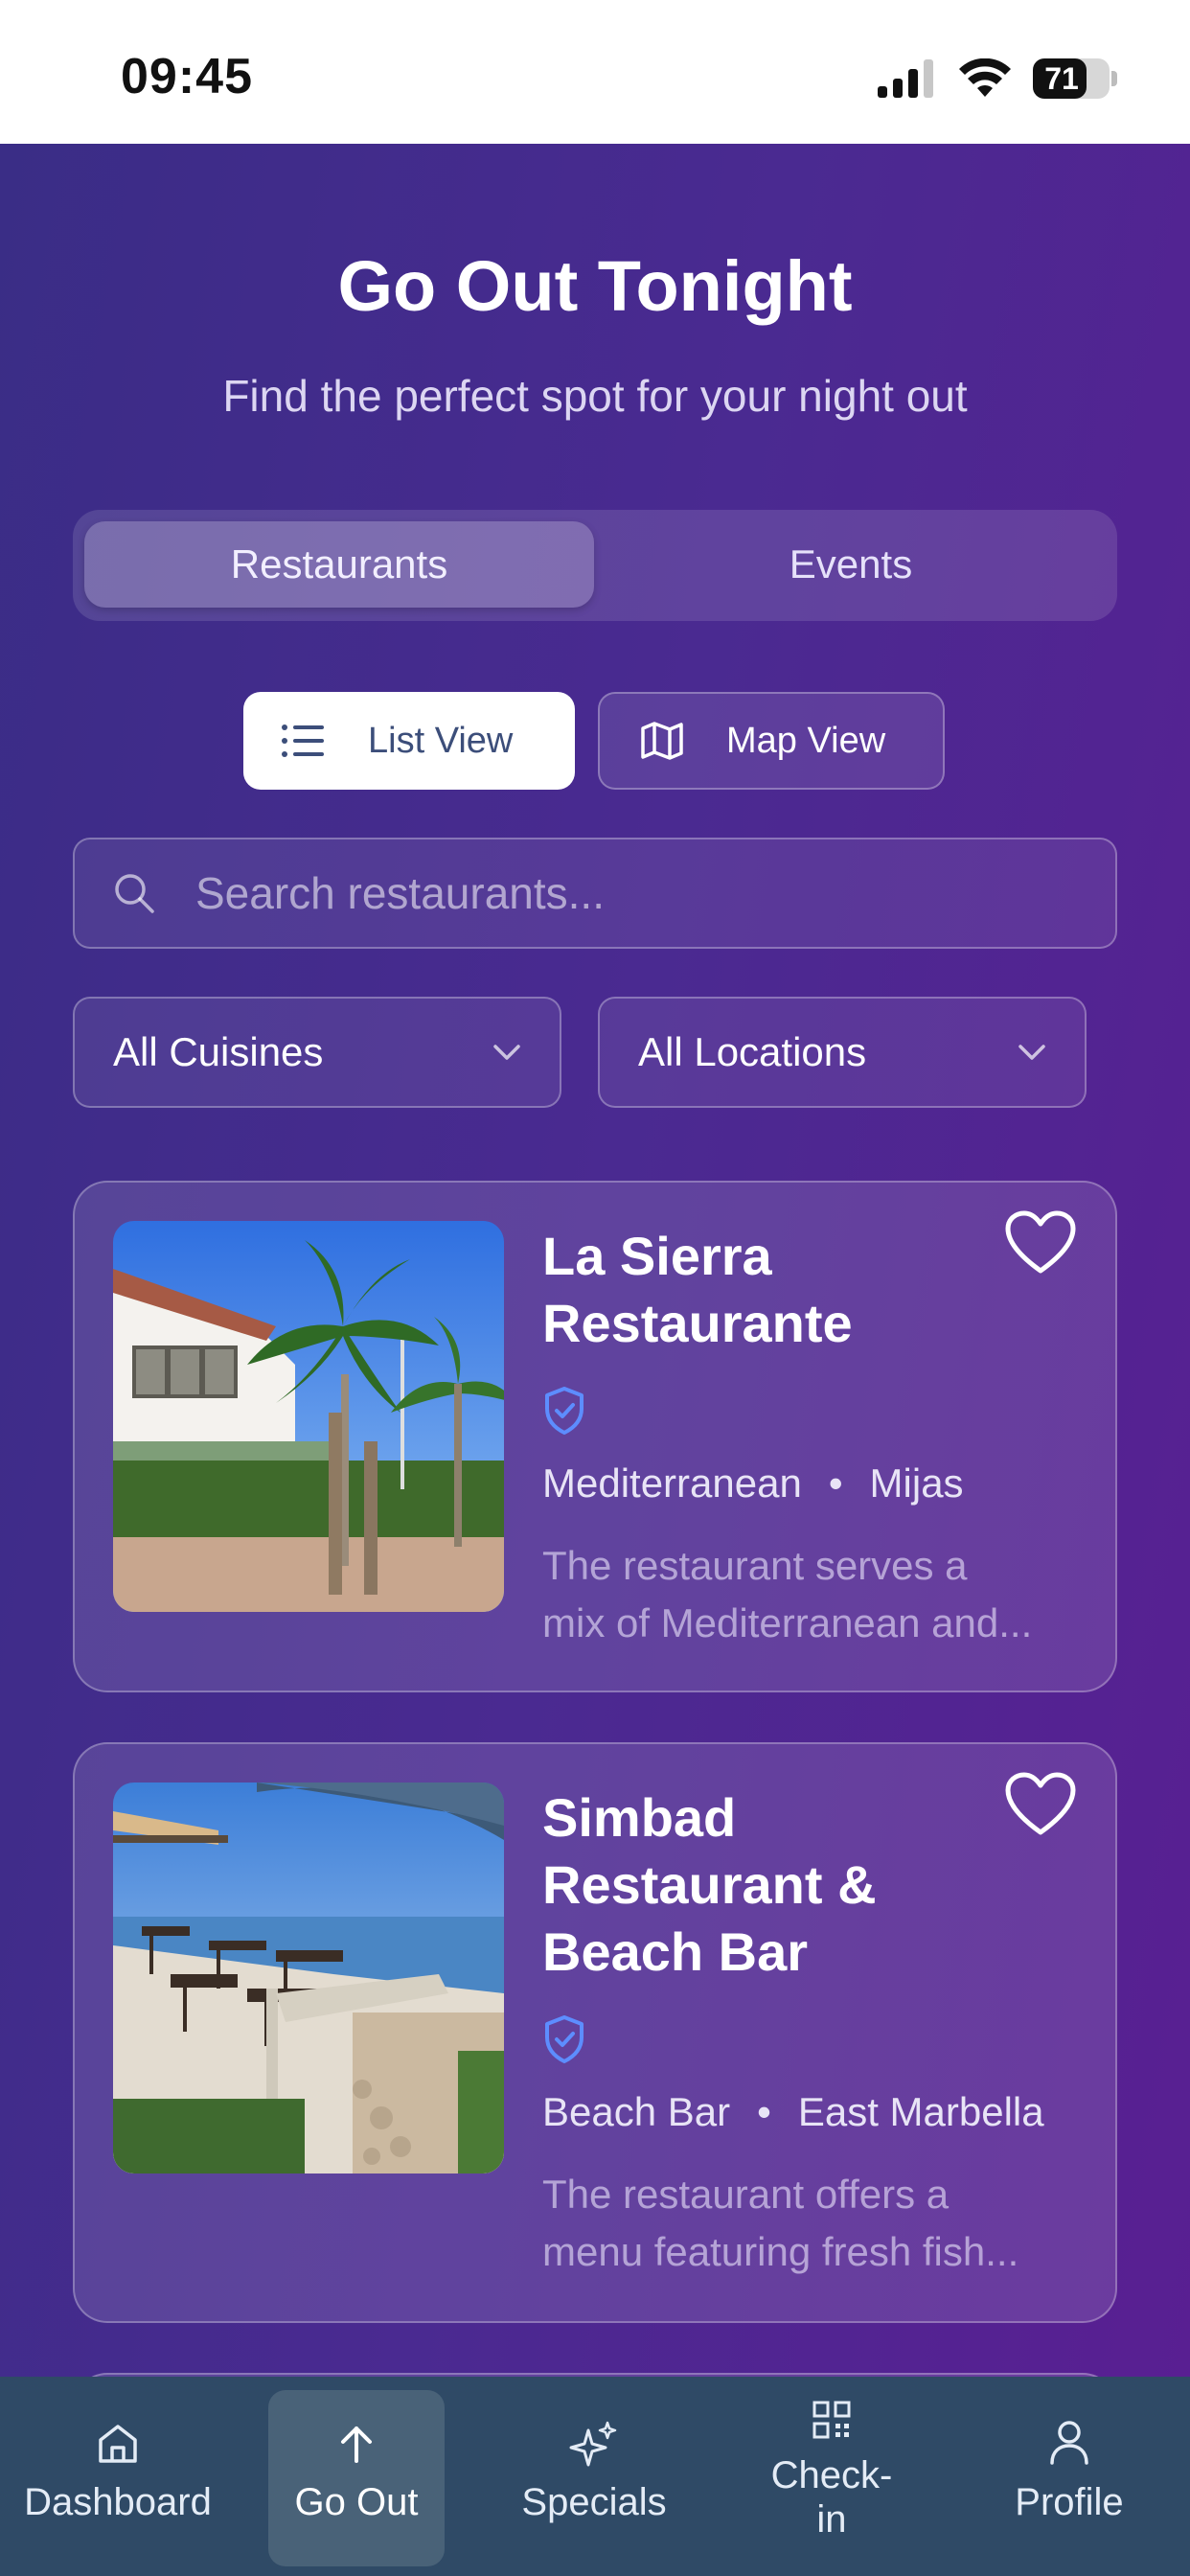 The height and width of the screenshot is (2576, 1190). Describe the element at coordinates (627, 893) in the screenshot. I see `search-input` at that location.